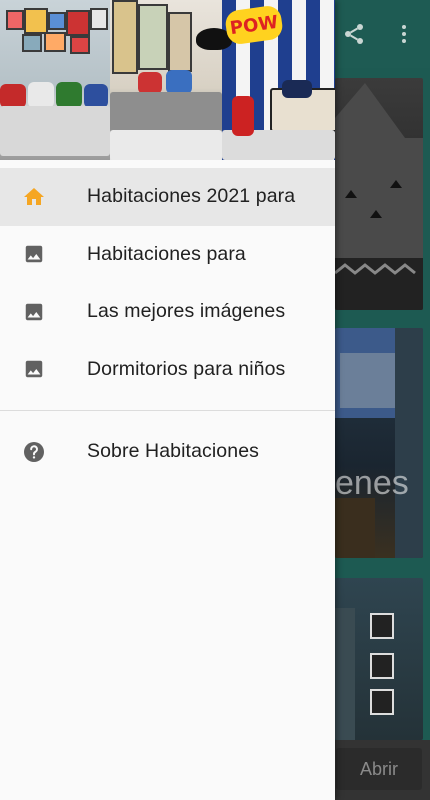  Describe the element at coordinates (354, 34) in the screenshot. I see `share-icon` at that location.